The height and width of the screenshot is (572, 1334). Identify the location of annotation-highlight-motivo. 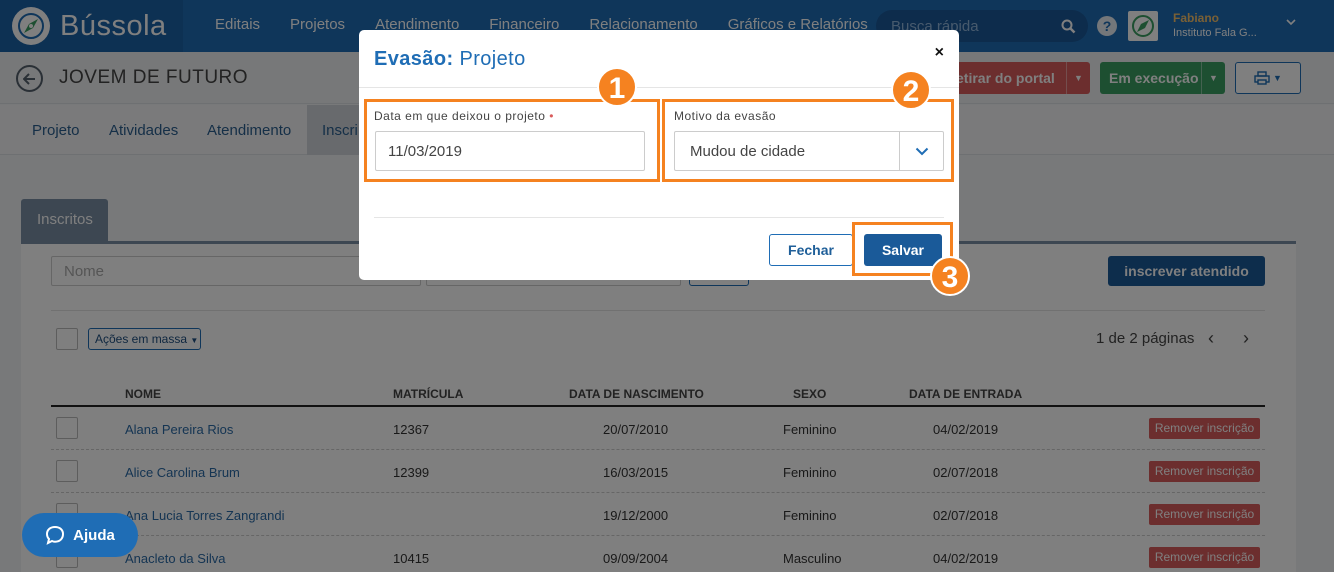
(808, 140).